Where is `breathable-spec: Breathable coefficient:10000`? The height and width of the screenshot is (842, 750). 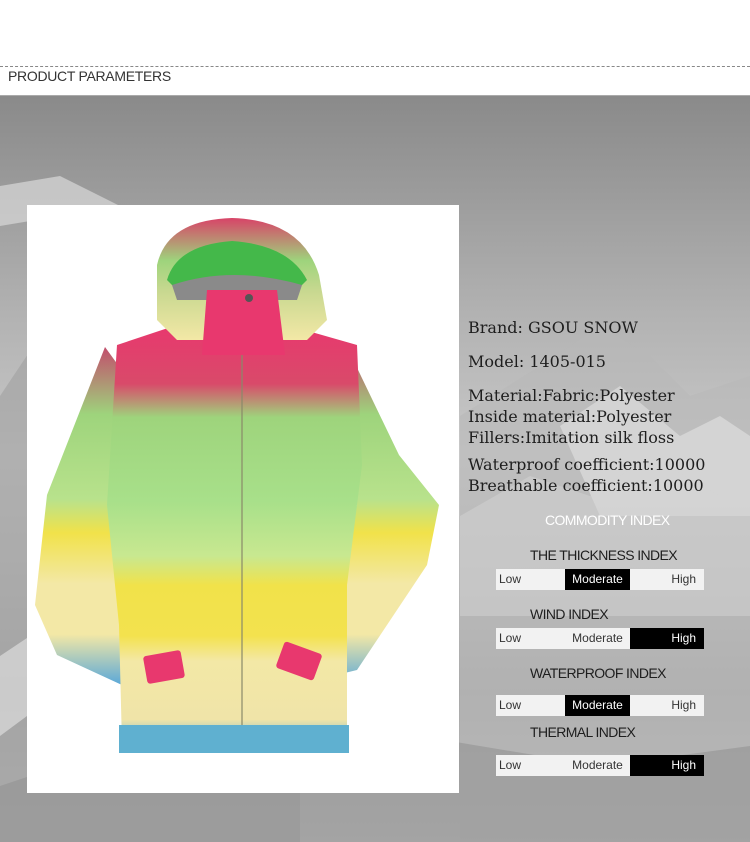
breathable-spec: Breathable coefficient:10000 is located at coordinates (586, 485).